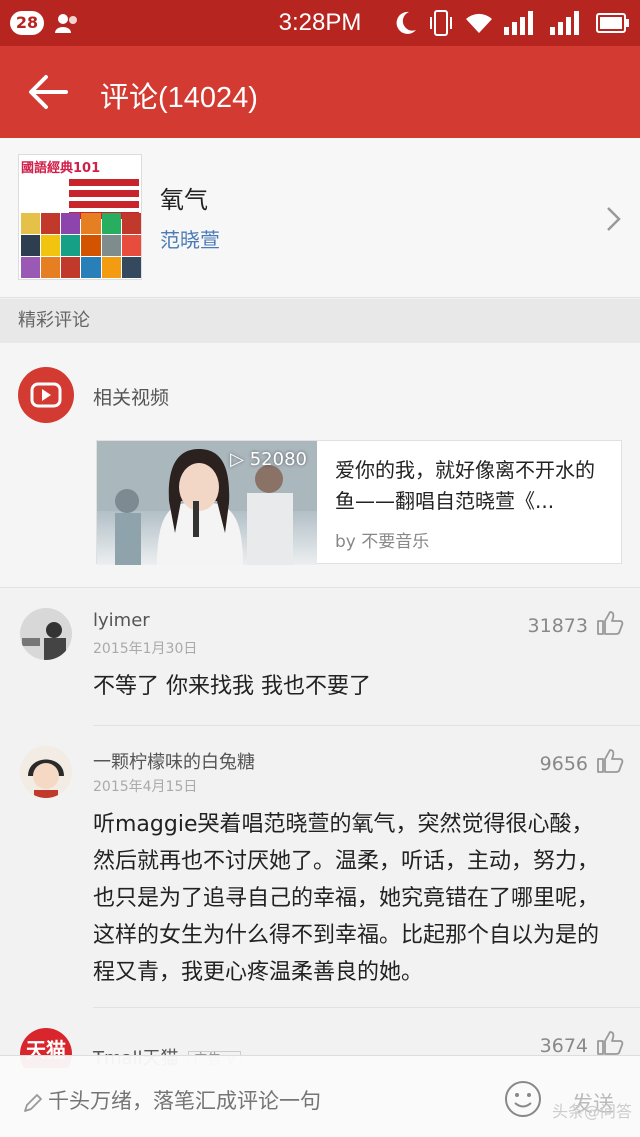 This screenshot has width=640, height=1137. I want to click on album-cover-title: 國語經典101, so click(61, 168).